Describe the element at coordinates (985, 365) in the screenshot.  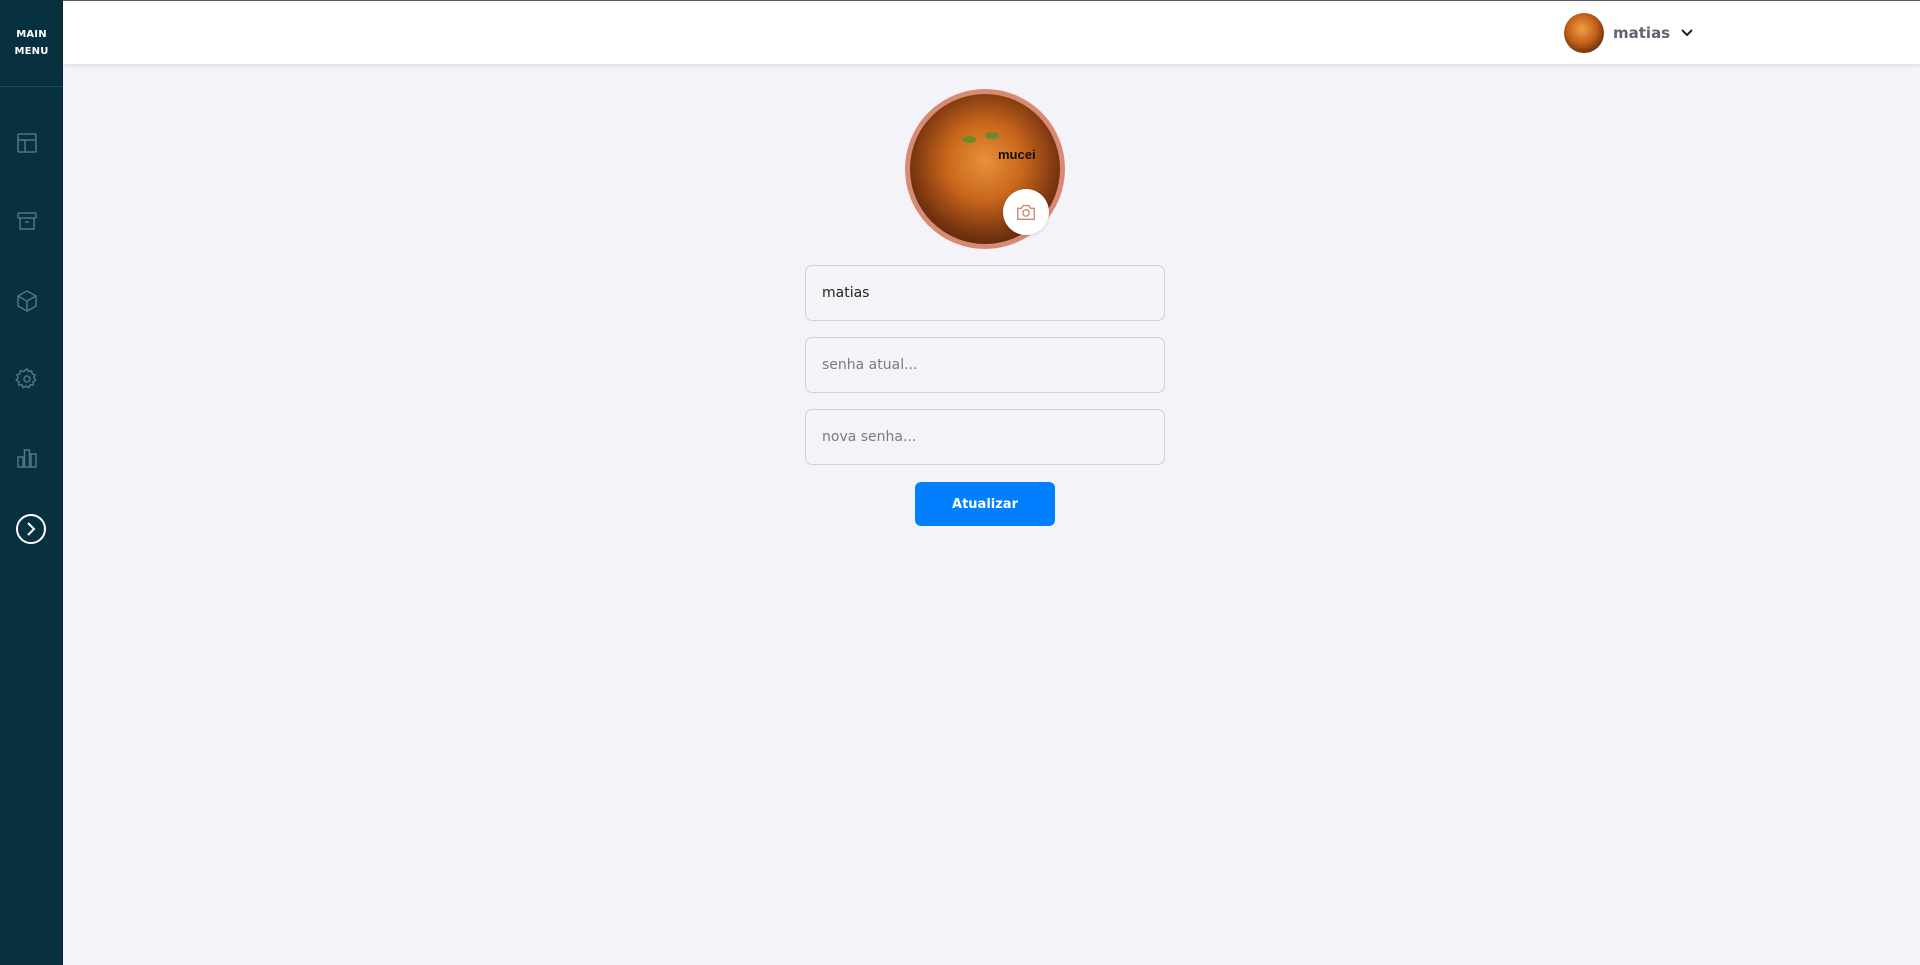
I see `current-password-field` at that location.